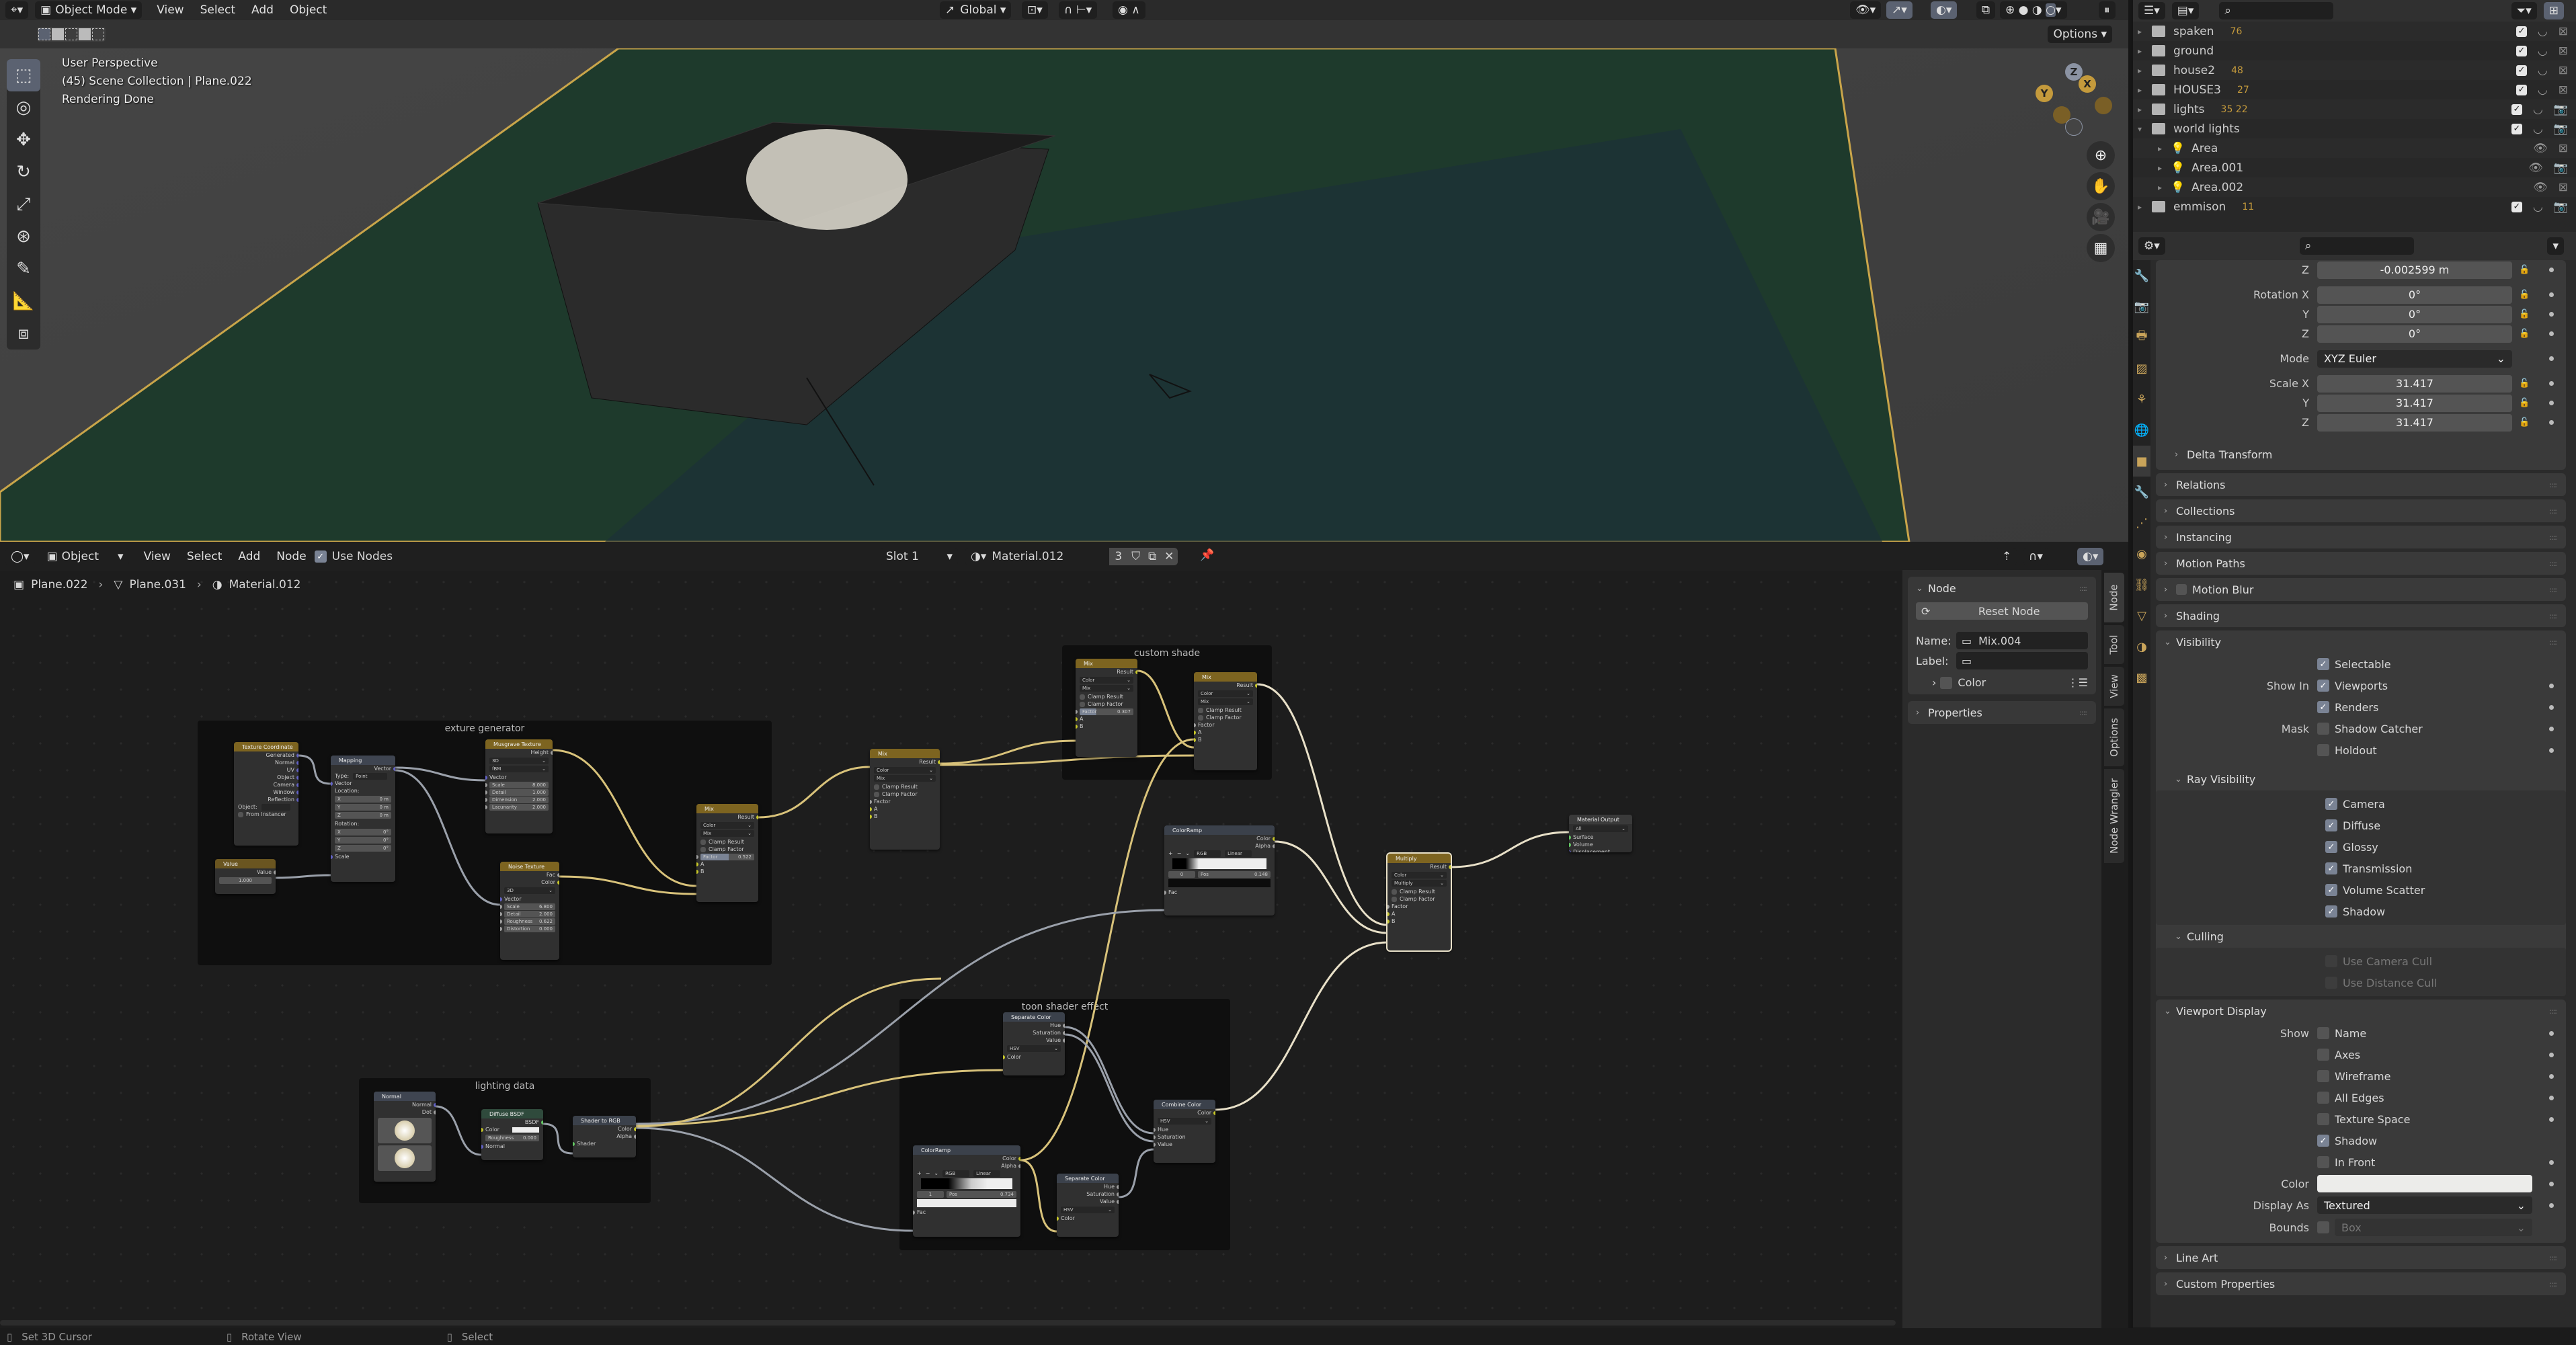 The height and width of the screenshot is (1345, 2576). I want to click on tab-view-layer: ▨, so click(2141, 368).